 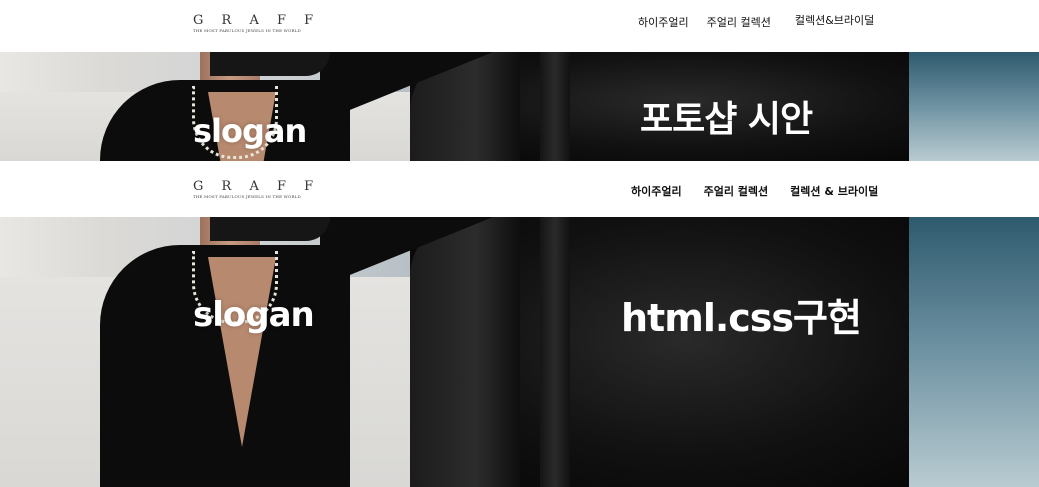 I want to click on main-nav-top: 하이주얼리 주얼리 컬렉션 컬렉션&브라이덜, so click(x=756, y=22).